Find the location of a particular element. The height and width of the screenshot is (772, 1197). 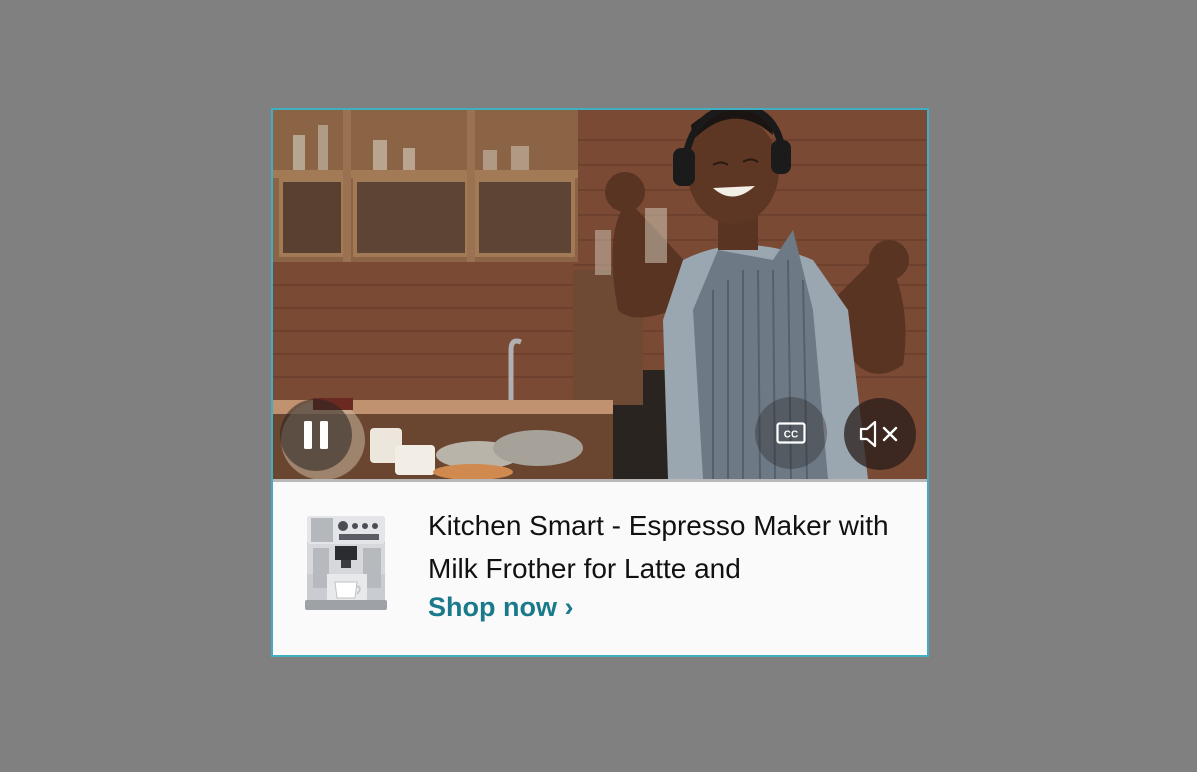

mute-toggle-button is located at coordinates (880, 434).